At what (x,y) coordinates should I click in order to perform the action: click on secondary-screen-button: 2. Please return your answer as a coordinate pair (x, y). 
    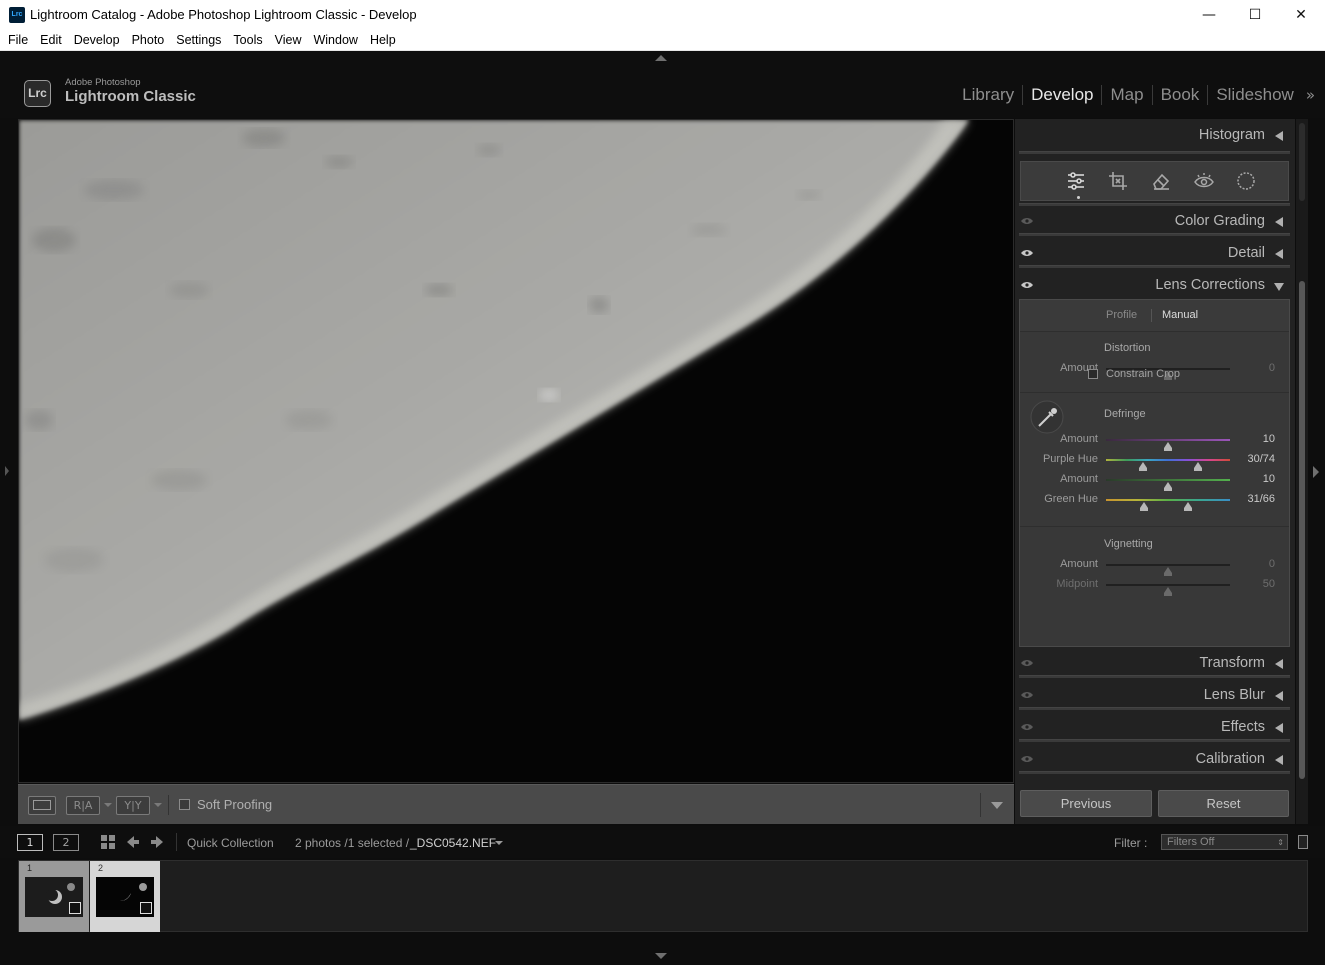
    Looking at the image, I should click on (66, 842).